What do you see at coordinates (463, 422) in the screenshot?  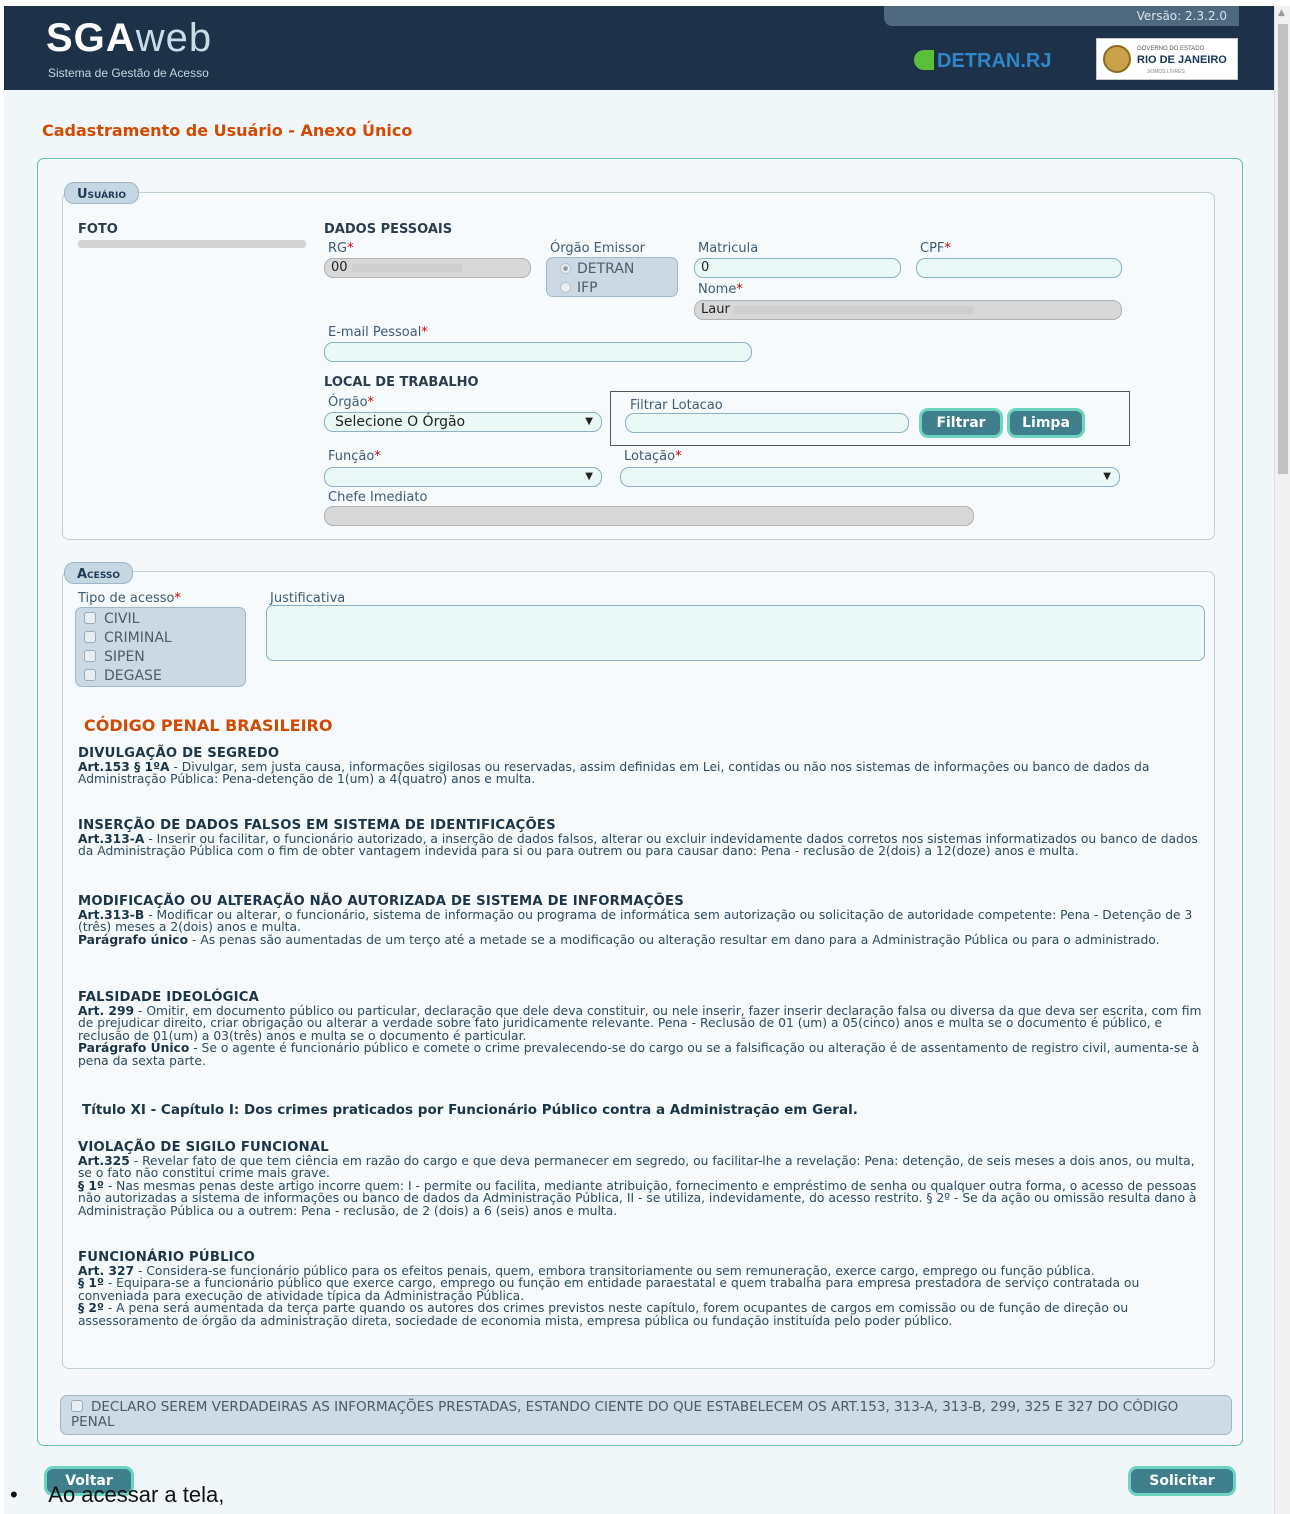 I see `orgao-select: Selecione O Órgão ▼` at bounding box center [463, 422].